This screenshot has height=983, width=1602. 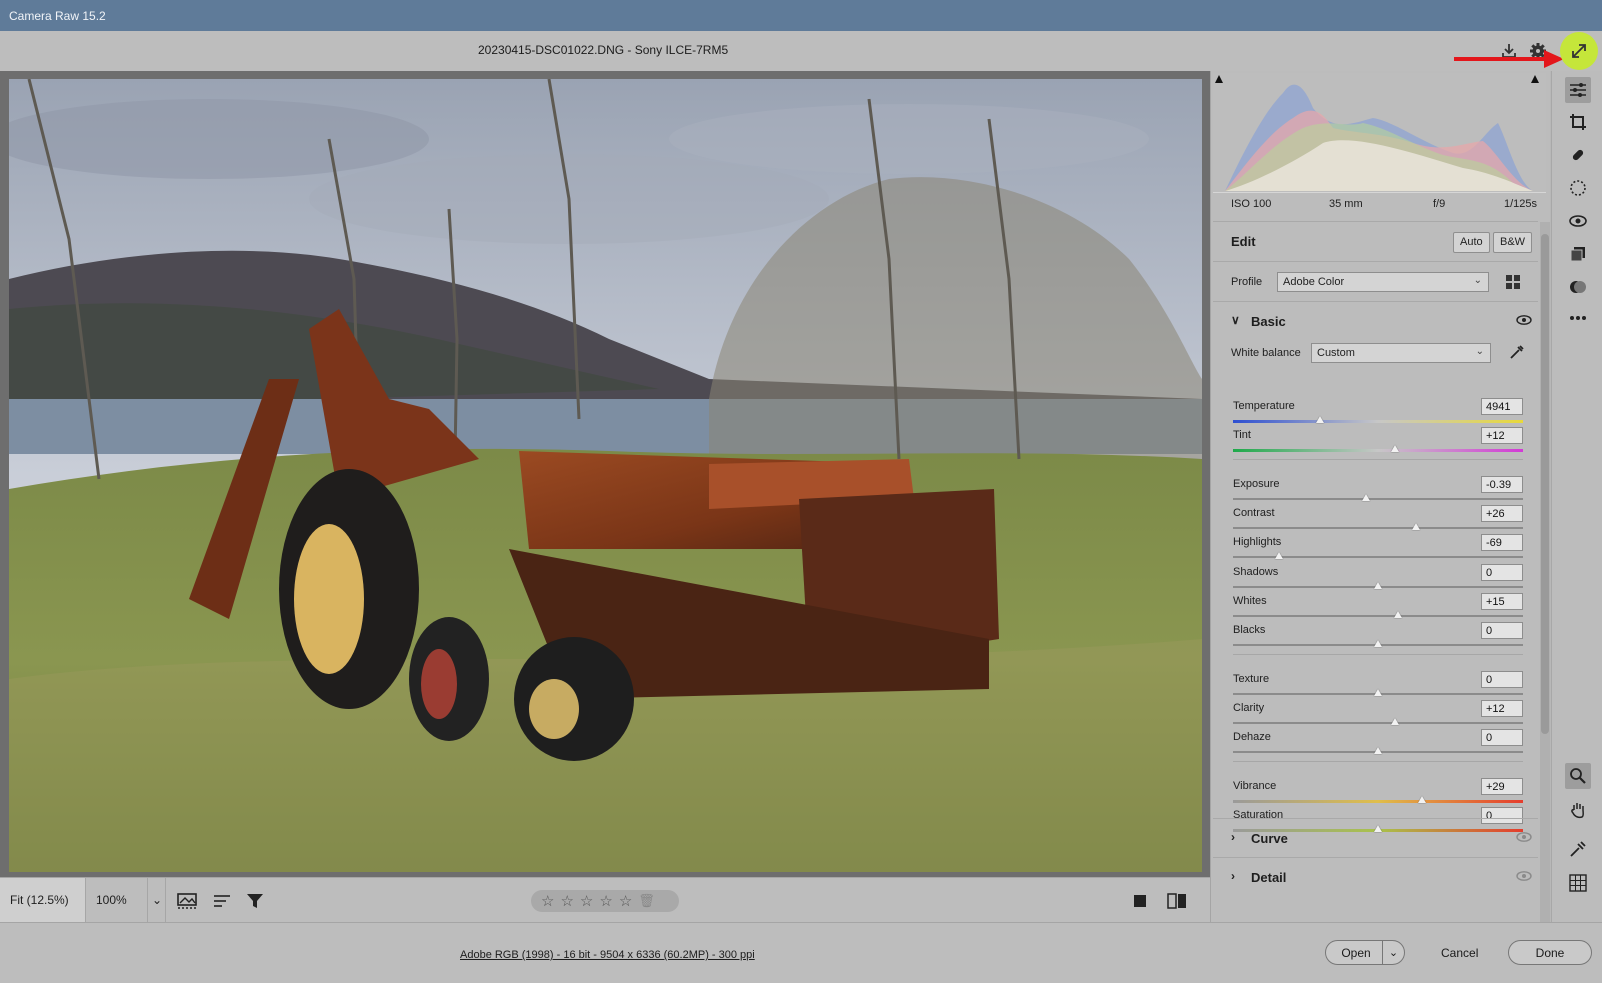 What do you see at coordinates (117, 900) in the screenshot?
I see `zoom-100-button: 100%` at bounding box center [117, 900].